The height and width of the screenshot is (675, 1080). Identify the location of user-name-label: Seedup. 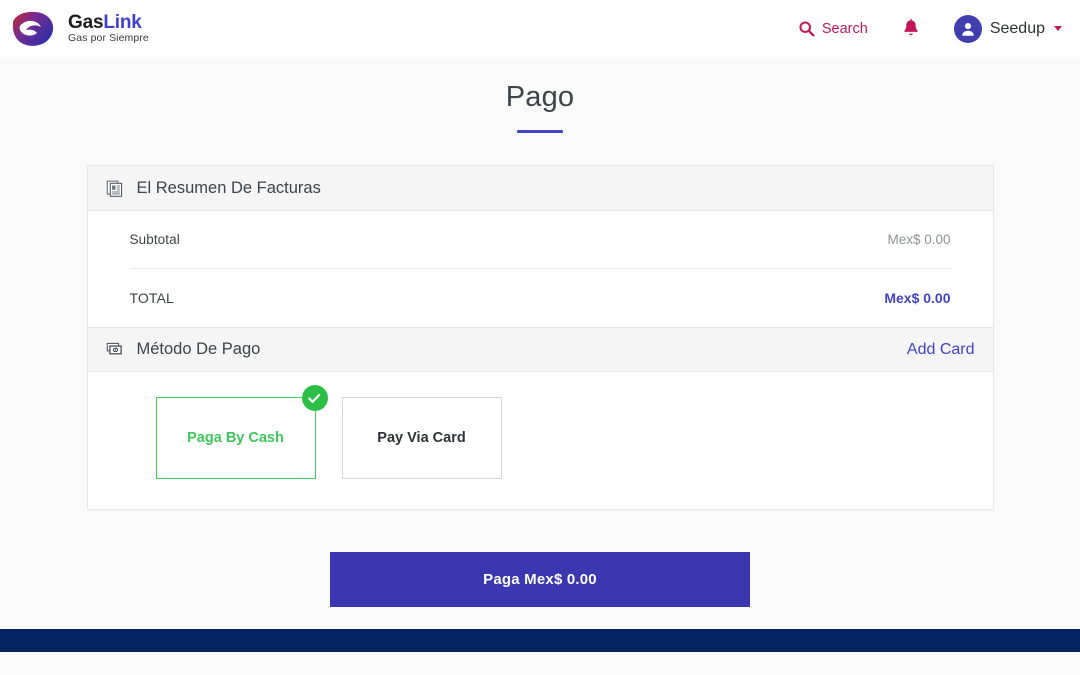
(1017, 28).